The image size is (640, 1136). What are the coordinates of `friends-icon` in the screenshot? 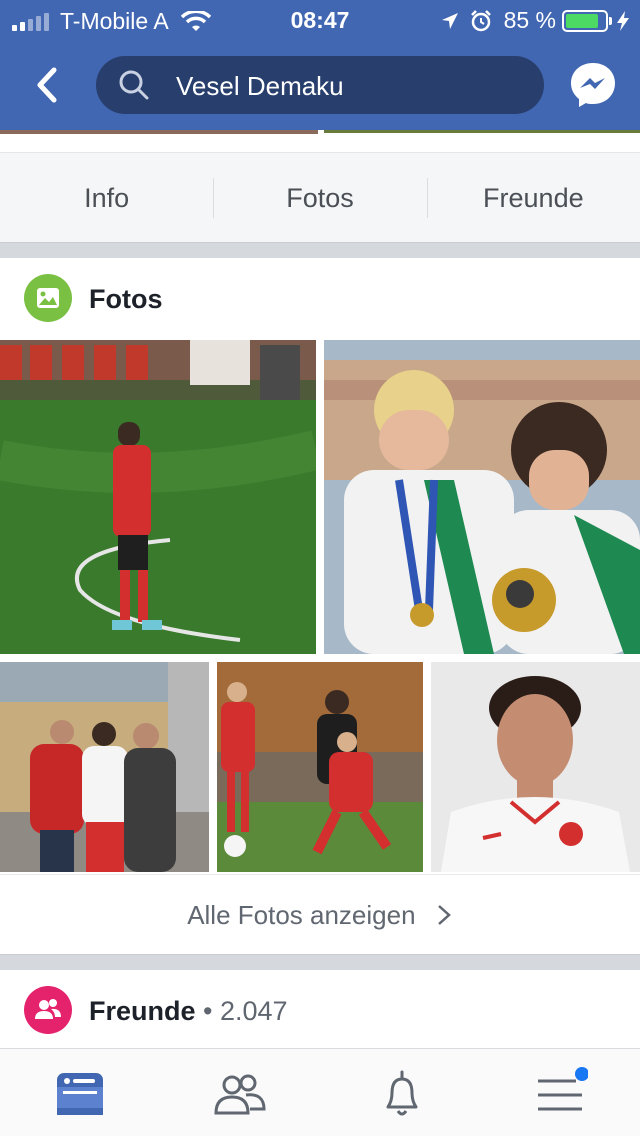 It's located at (48, 1010).